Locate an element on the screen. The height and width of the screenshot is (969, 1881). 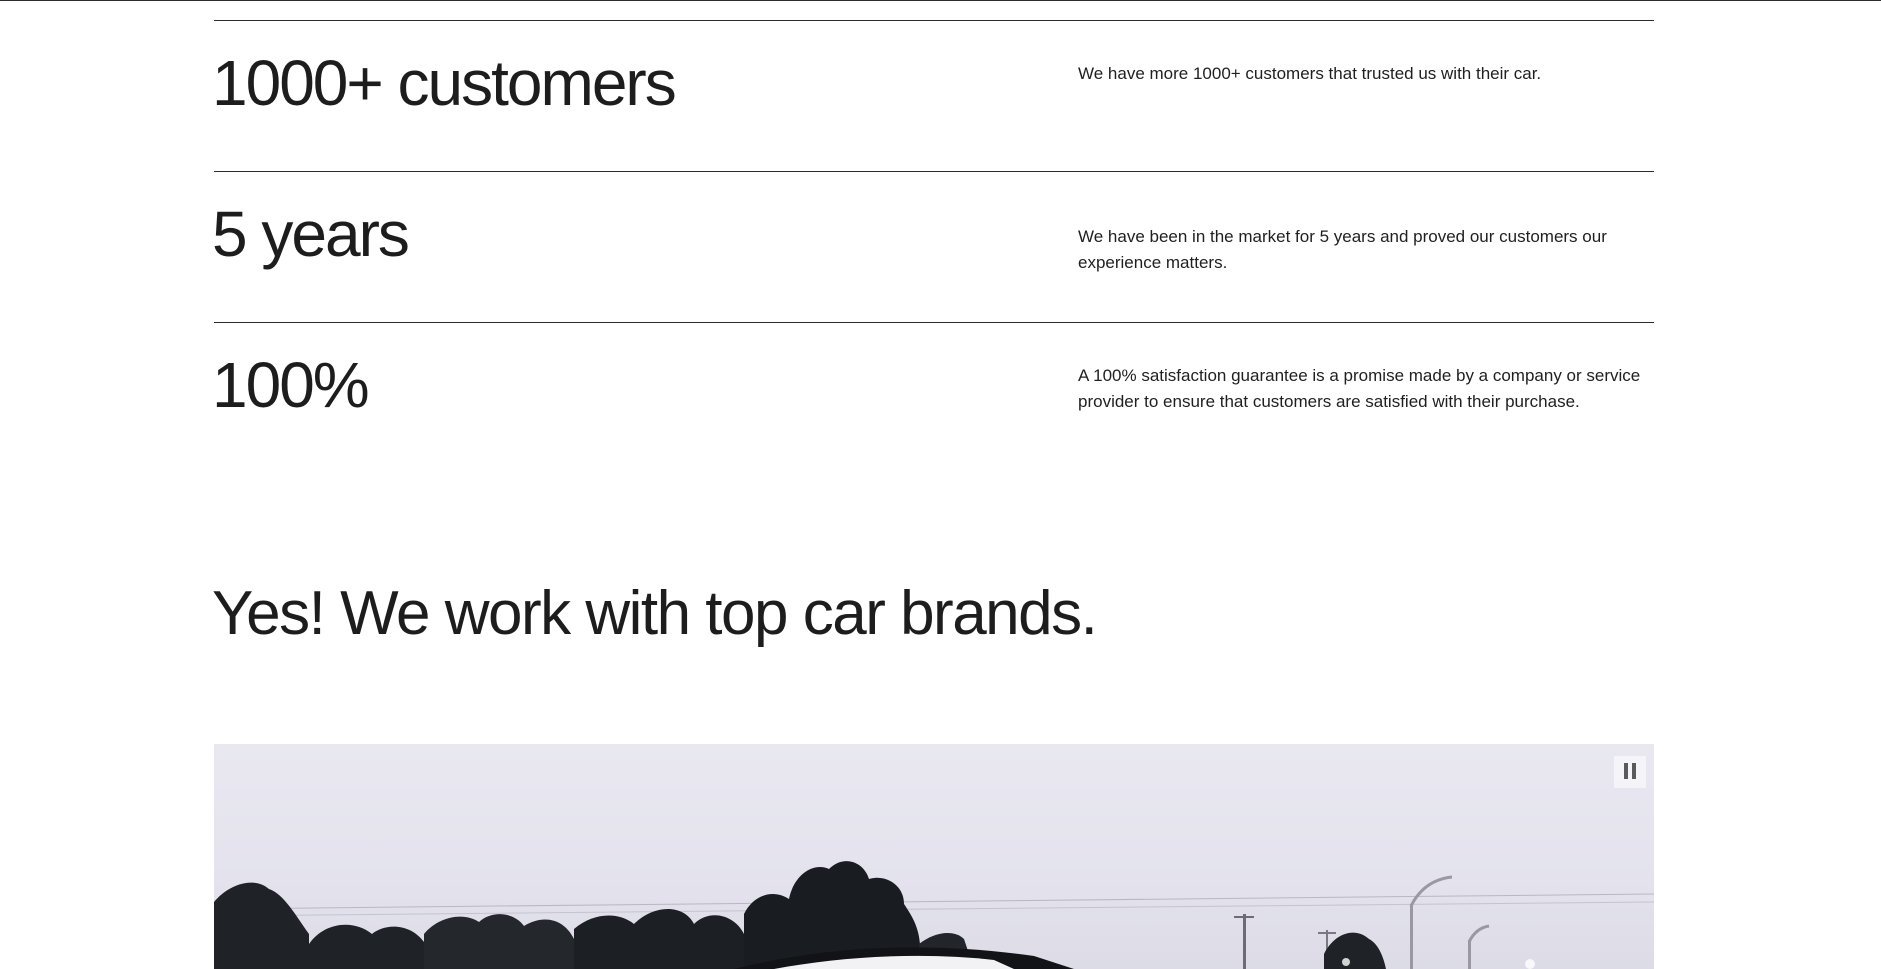
car-scene-image is located at coordinates (934, 915).